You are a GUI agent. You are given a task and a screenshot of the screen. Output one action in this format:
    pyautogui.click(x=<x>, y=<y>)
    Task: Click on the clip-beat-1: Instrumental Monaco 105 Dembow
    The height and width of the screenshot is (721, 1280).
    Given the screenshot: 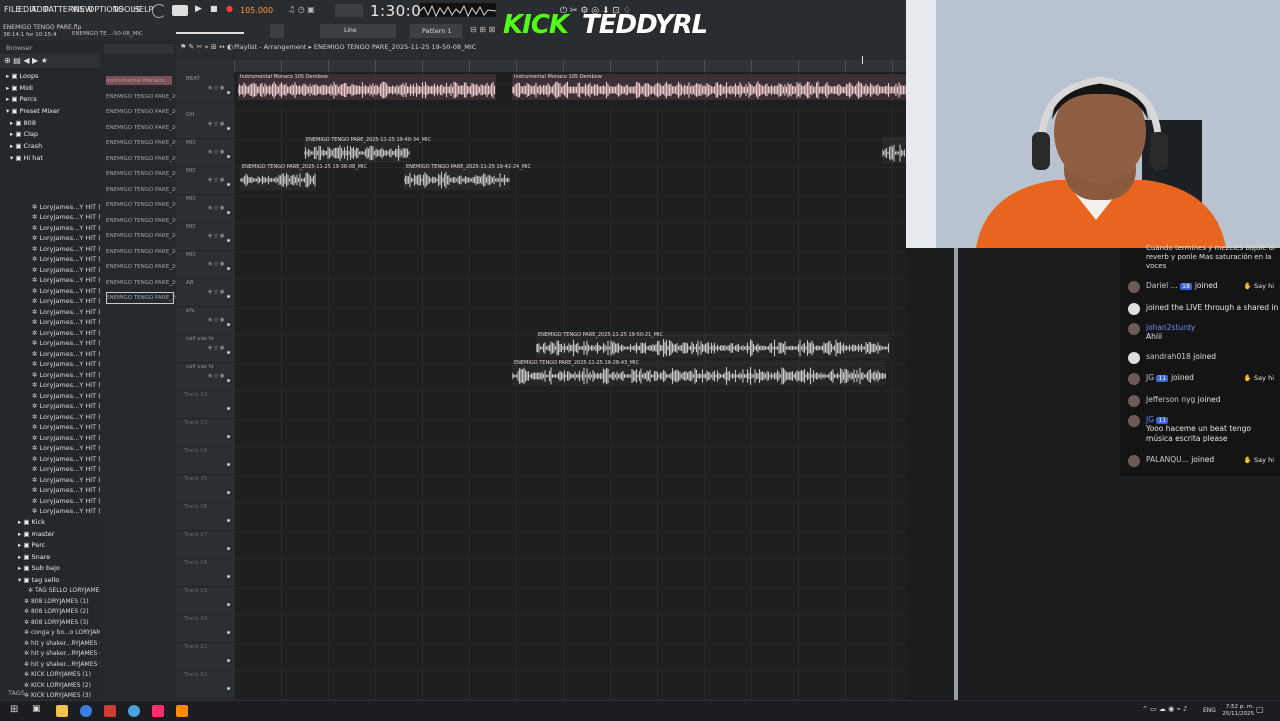 What is the action you would take?
    pyautogui.click(x=367, y=87)
    